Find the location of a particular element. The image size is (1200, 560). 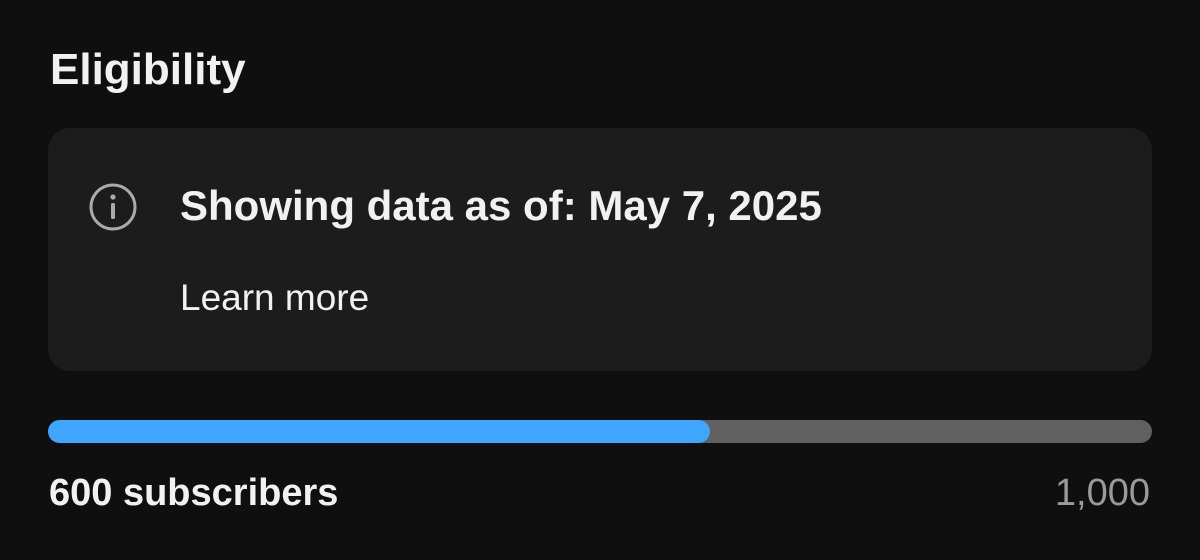

learn-more-link: Learn more is located at coordinates (274, 298).